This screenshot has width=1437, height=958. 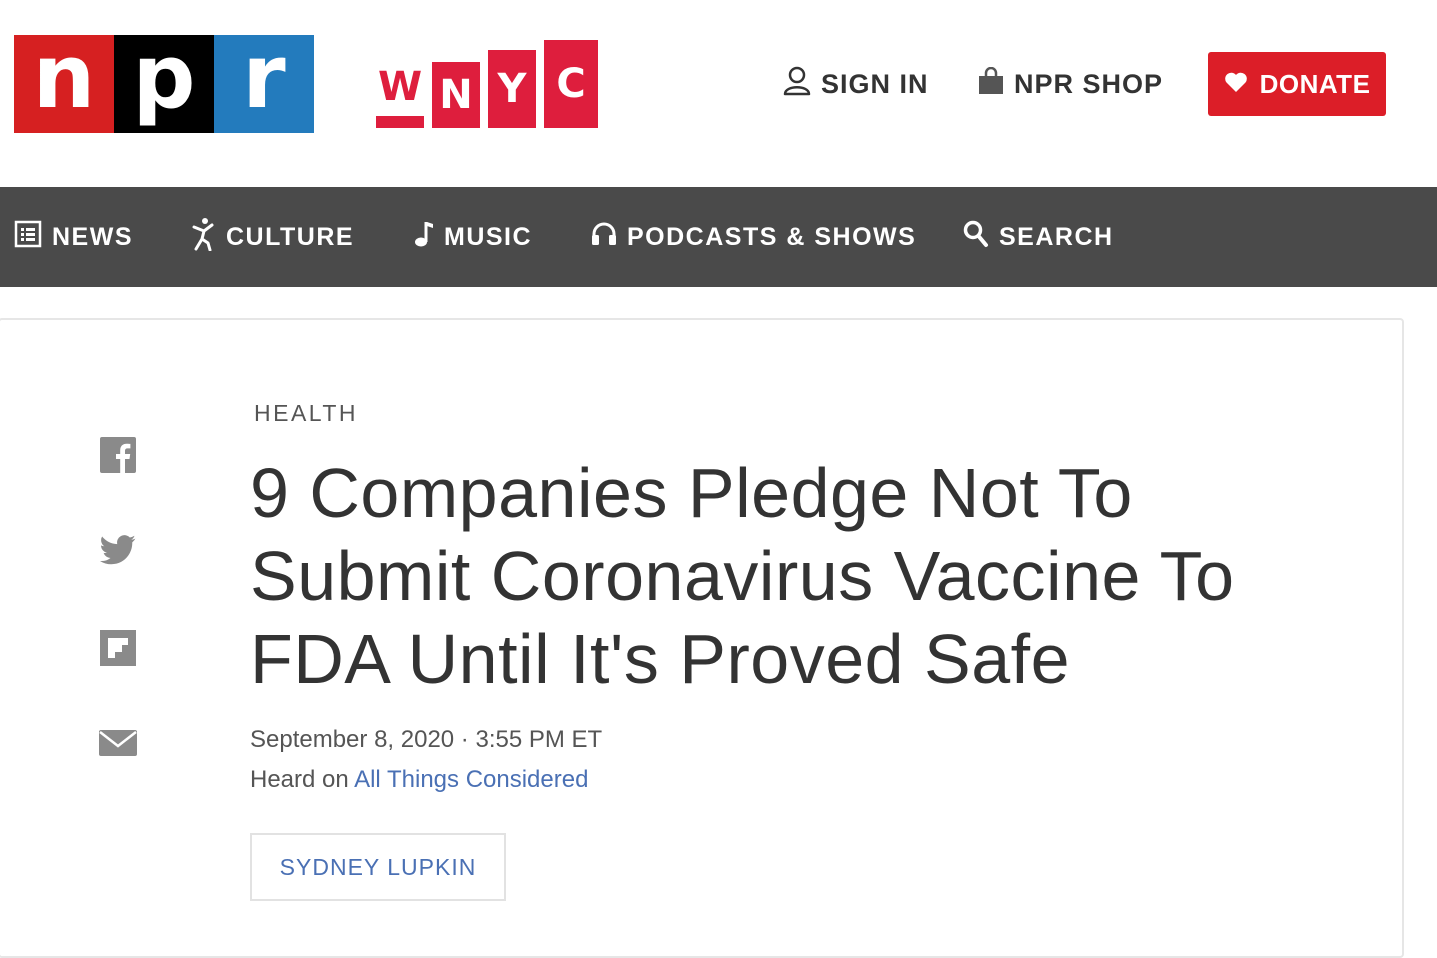 I want to click on author-byline-button: SYDNEY LUPKIN, so click(x=378, y=867).